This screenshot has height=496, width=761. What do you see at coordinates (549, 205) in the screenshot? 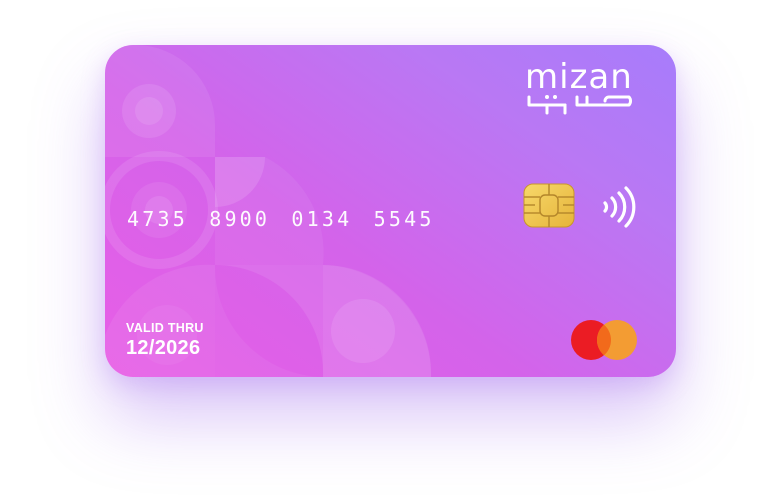
I see `emv-chip-icon` at bounding box center [549, 205].